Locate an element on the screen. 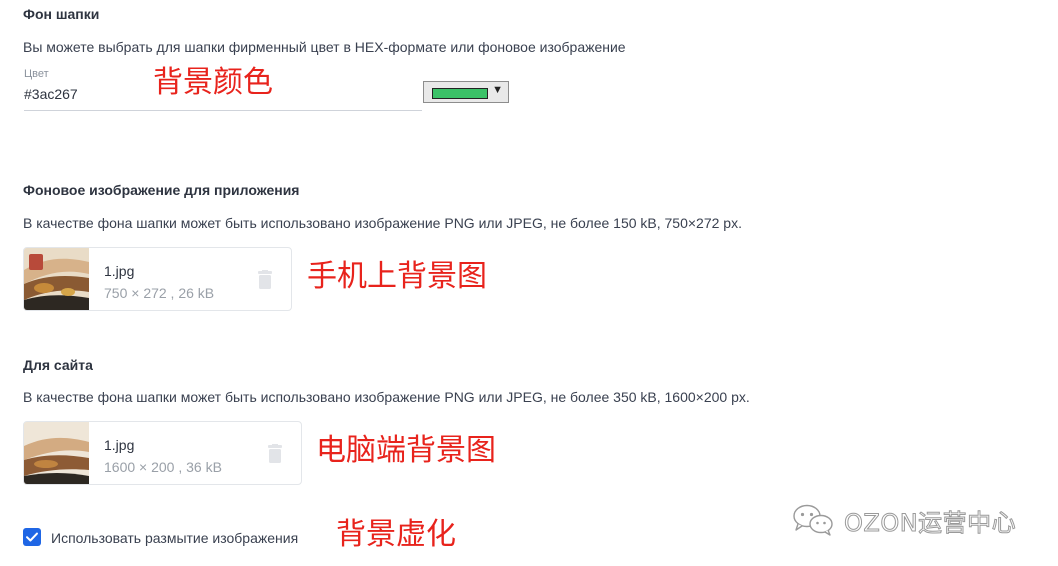 This screenshot has height=566, width=1058. file-card-site-background: 1.jpg 1600 × 200 , 36 kB is located at coordinates (162, 453).